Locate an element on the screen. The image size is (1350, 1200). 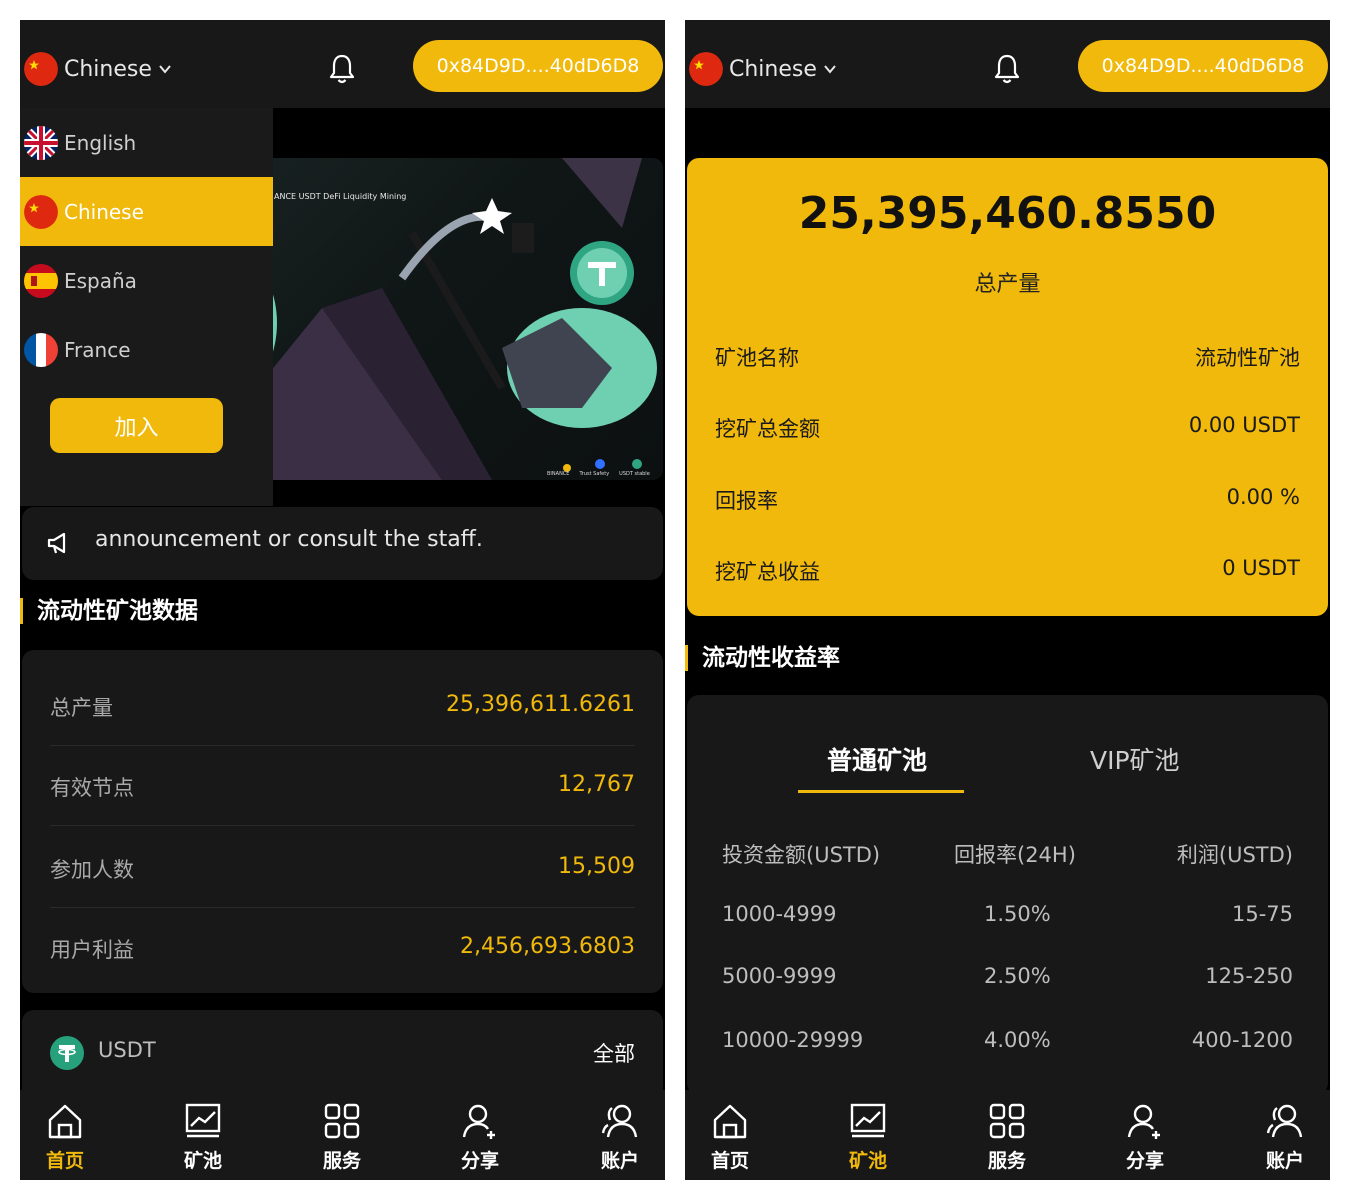
table-row: 5000-9999 2.50% 125-250 is located at coordinates (1007, 979).